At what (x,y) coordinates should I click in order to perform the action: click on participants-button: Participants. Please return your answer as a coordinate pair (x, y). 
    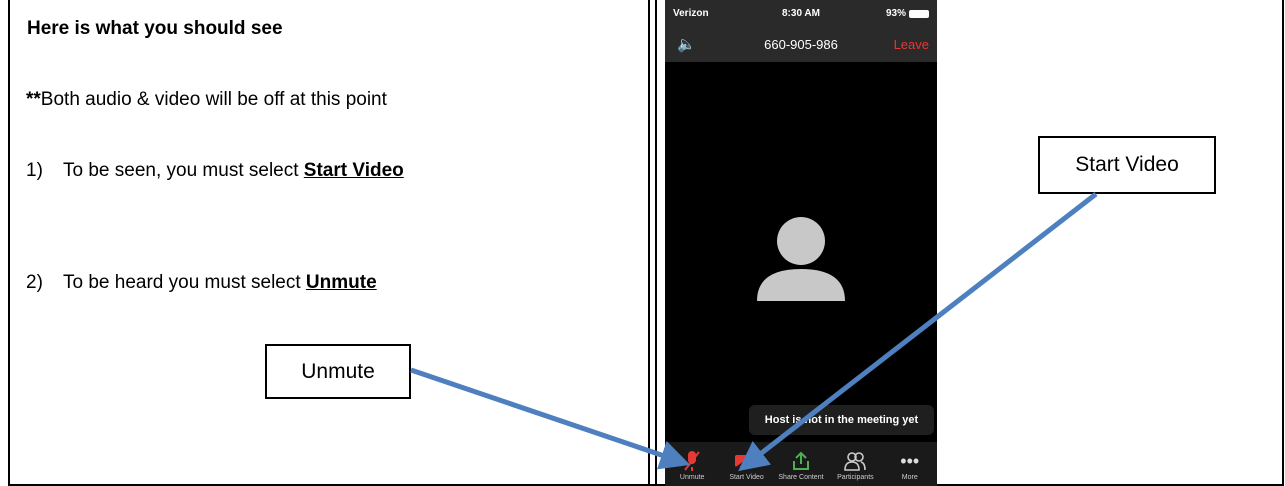
    Looking at the image, I should click on (855, 464).